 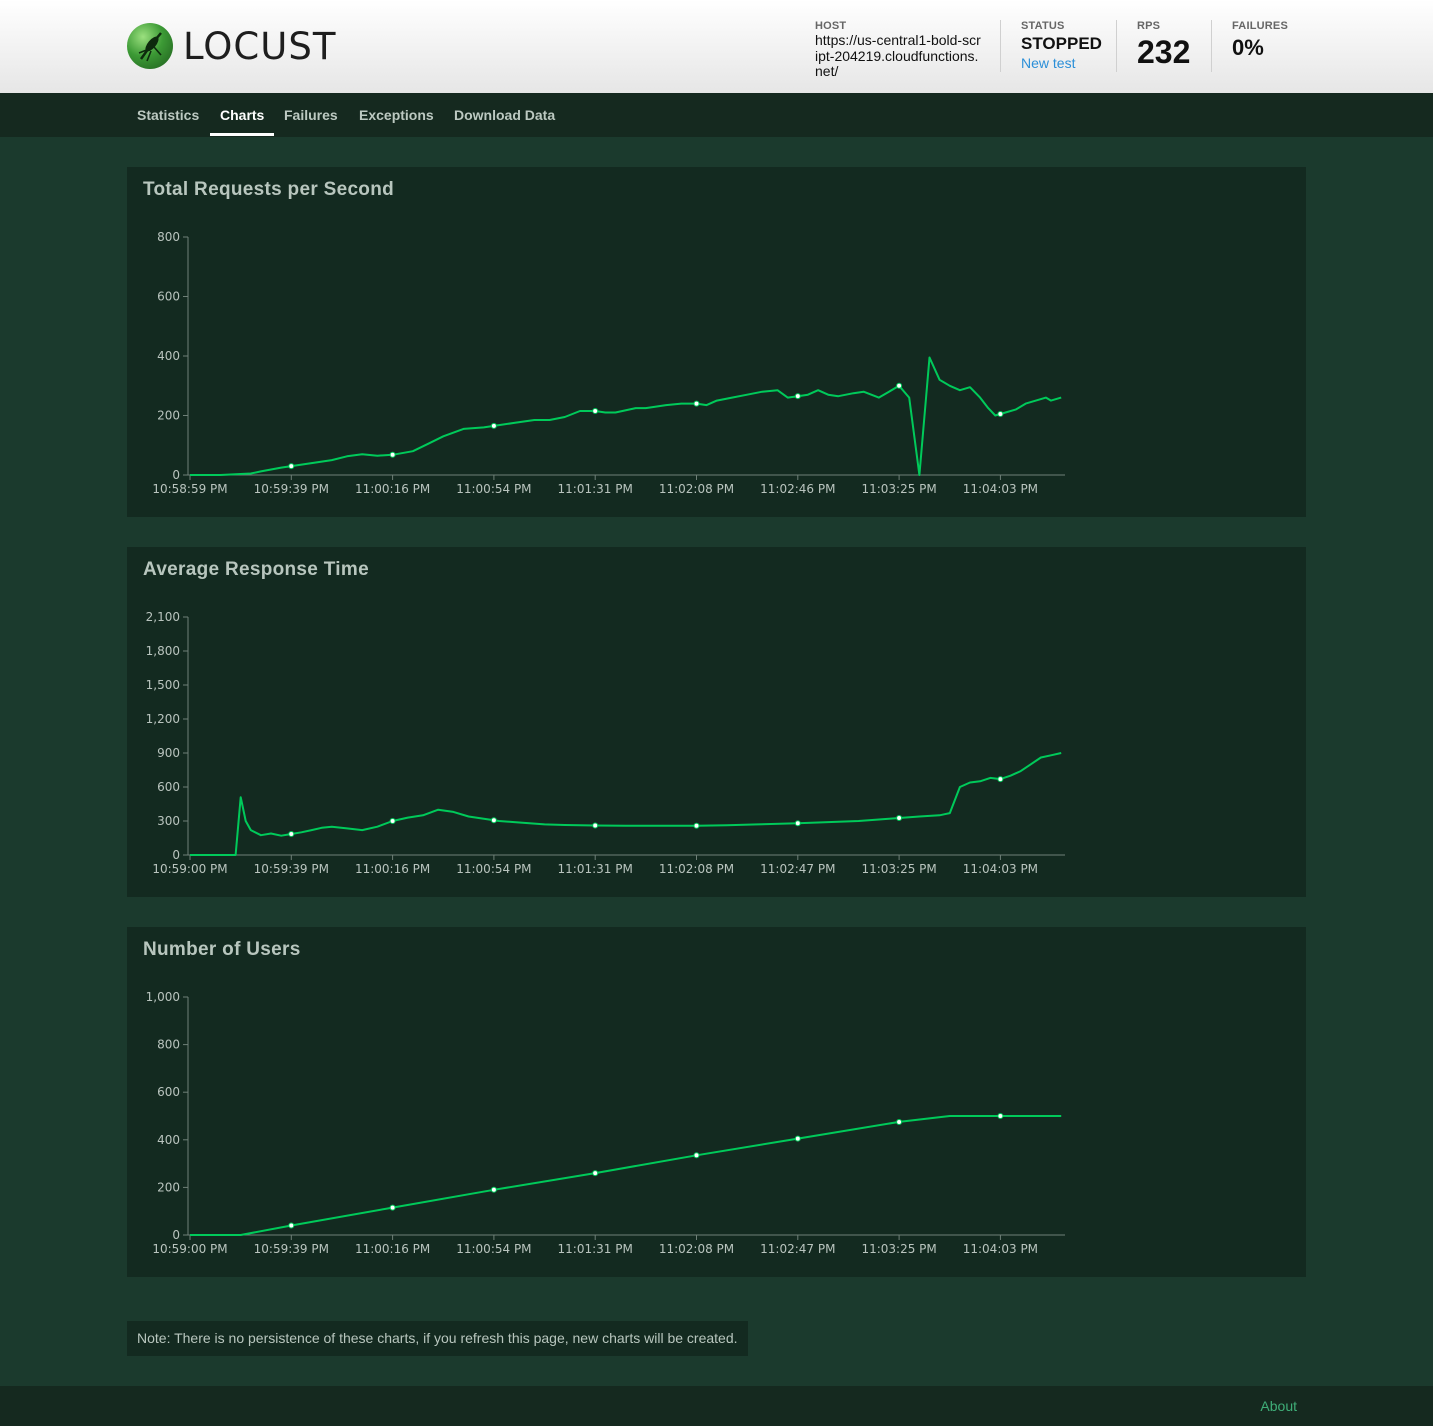 What do you see at coordinates (163, 651) in the screenshot?
I see `y-tick-label: 1,800` at bounding box center [163, 651].